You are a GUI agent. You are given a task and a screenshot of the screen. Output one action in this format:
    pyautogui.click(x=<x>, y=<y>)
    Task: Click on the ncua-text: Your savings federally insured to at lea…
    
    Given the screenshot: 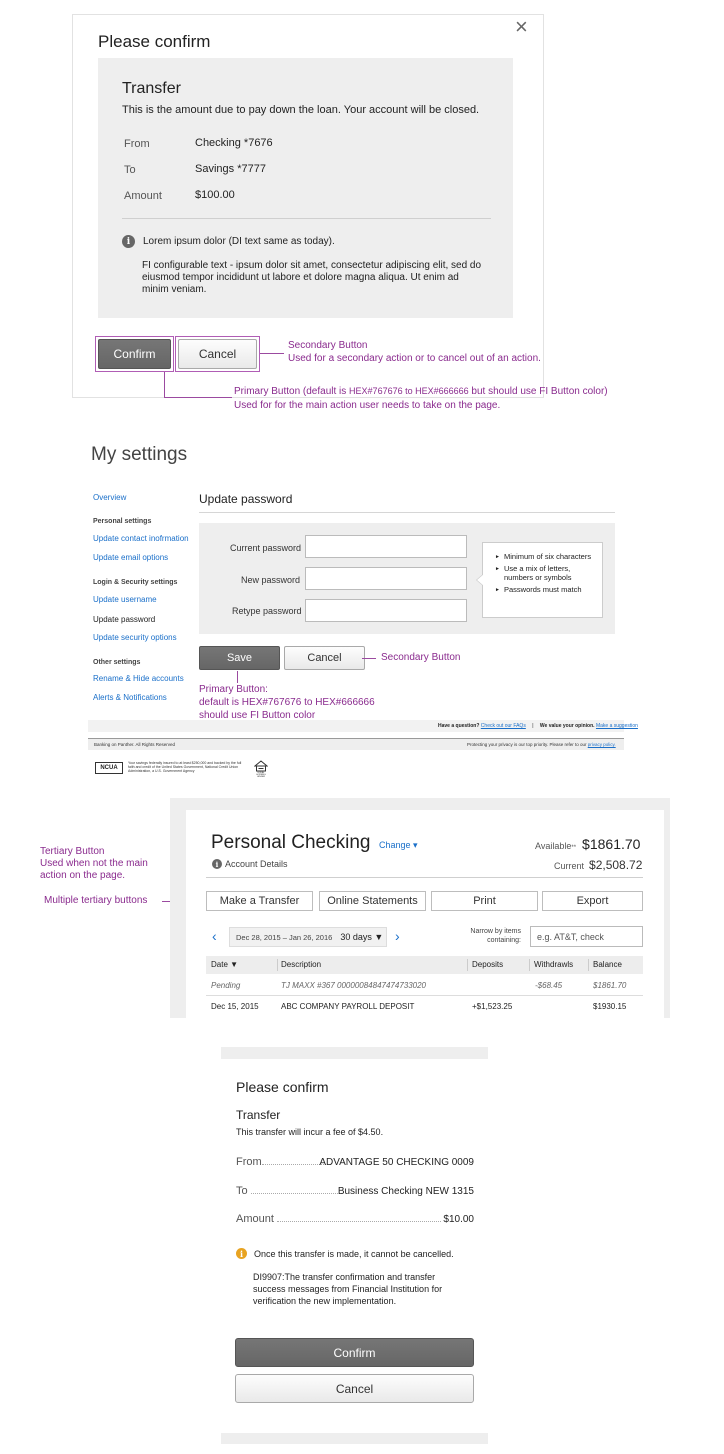 What is the action you would take?
    pyautogui.click(x=185, y=767)
    